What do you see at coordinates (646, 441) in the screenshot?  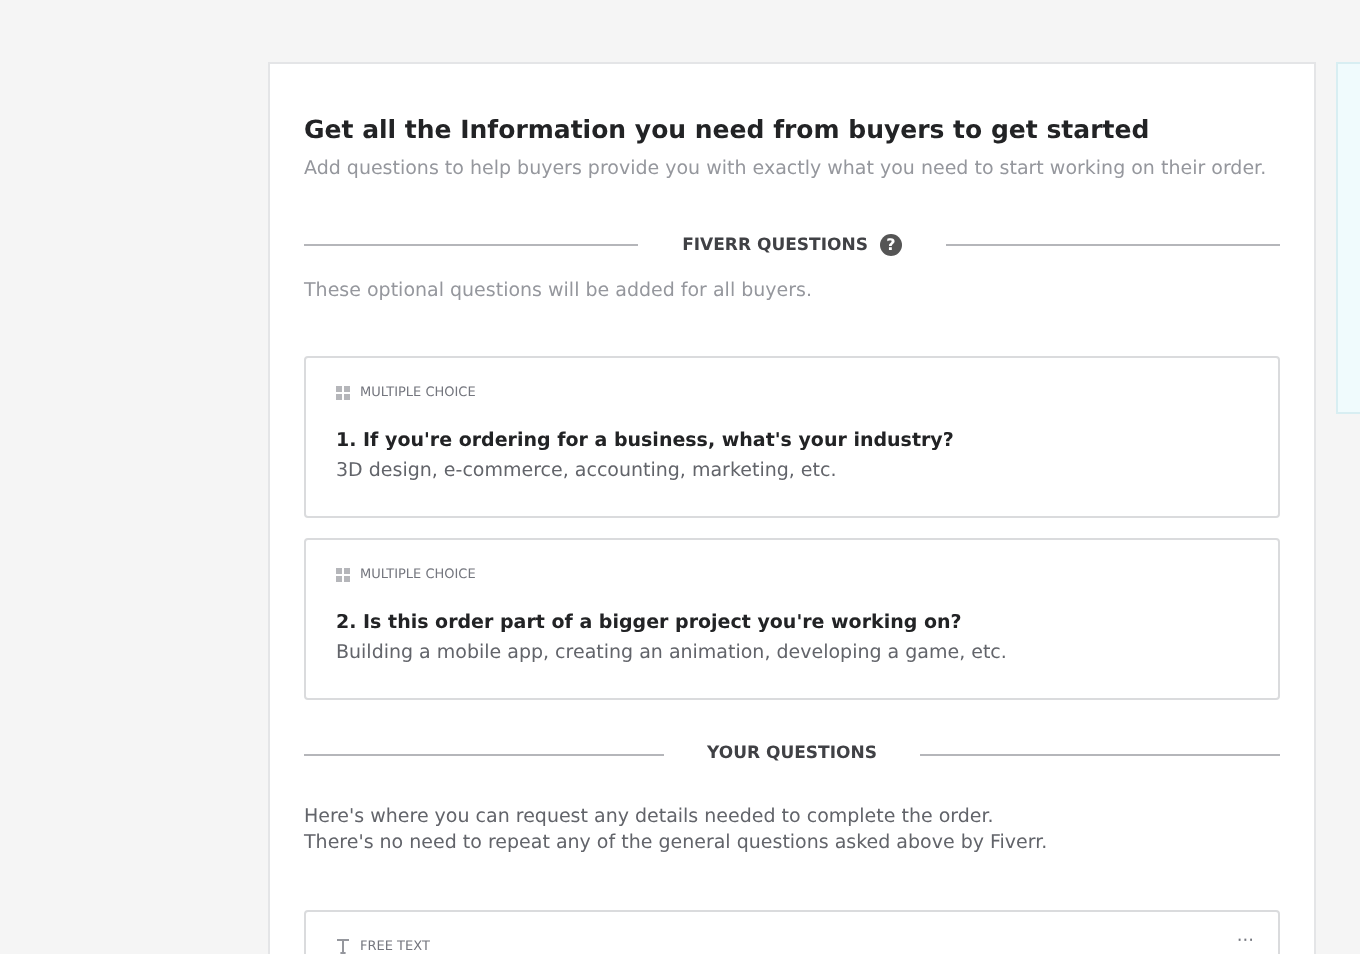 I see `question-text: 1. If you're ordering for a business, what's your industry?` at bounding box center [646, 441].